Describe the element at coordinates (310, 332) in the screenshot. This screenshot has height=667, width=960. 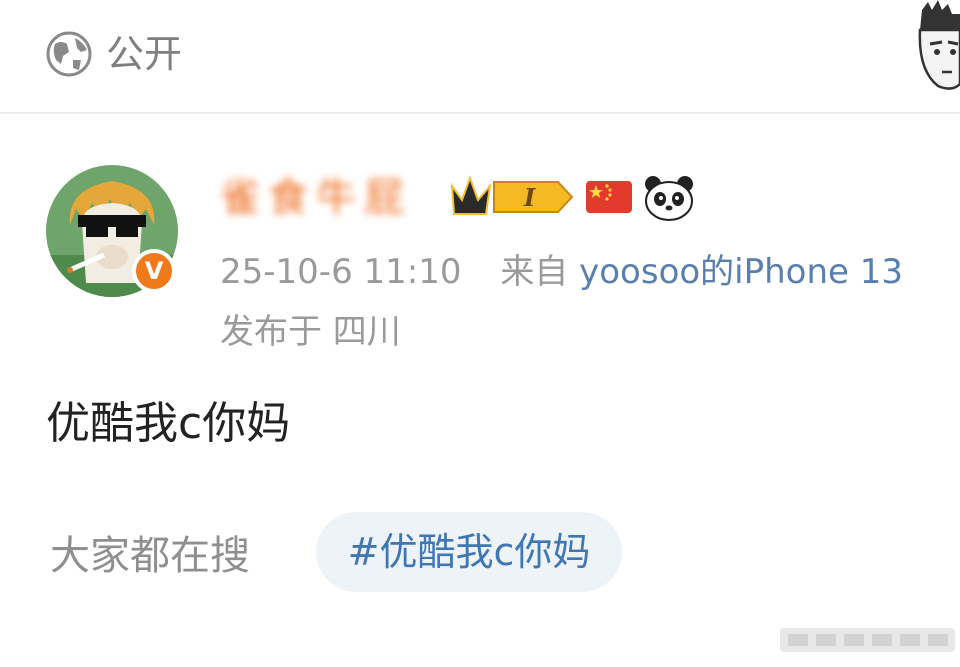
I see `post-location: 发布于 四川` at that location.